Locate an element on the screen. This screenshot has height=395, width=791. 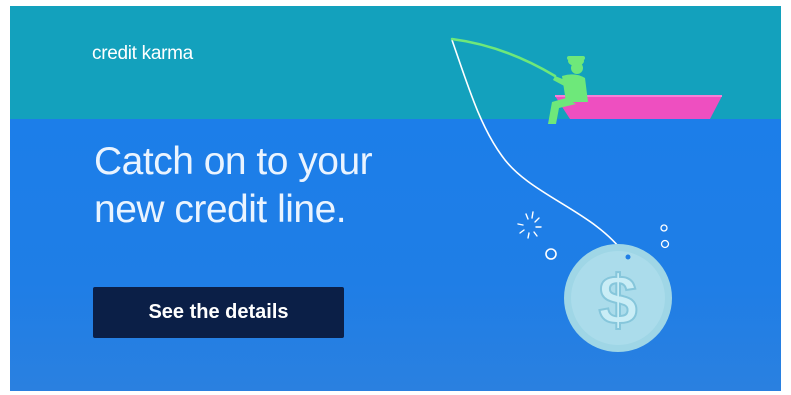
headline-line-1: Catch on to your is located at coordinates (233, 161).